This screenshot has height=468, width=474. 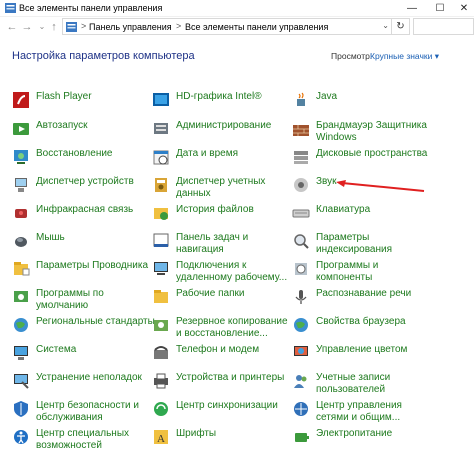 I want to click on breadcrumb-control-panel: Панель управления, so click(x=130, y=27).